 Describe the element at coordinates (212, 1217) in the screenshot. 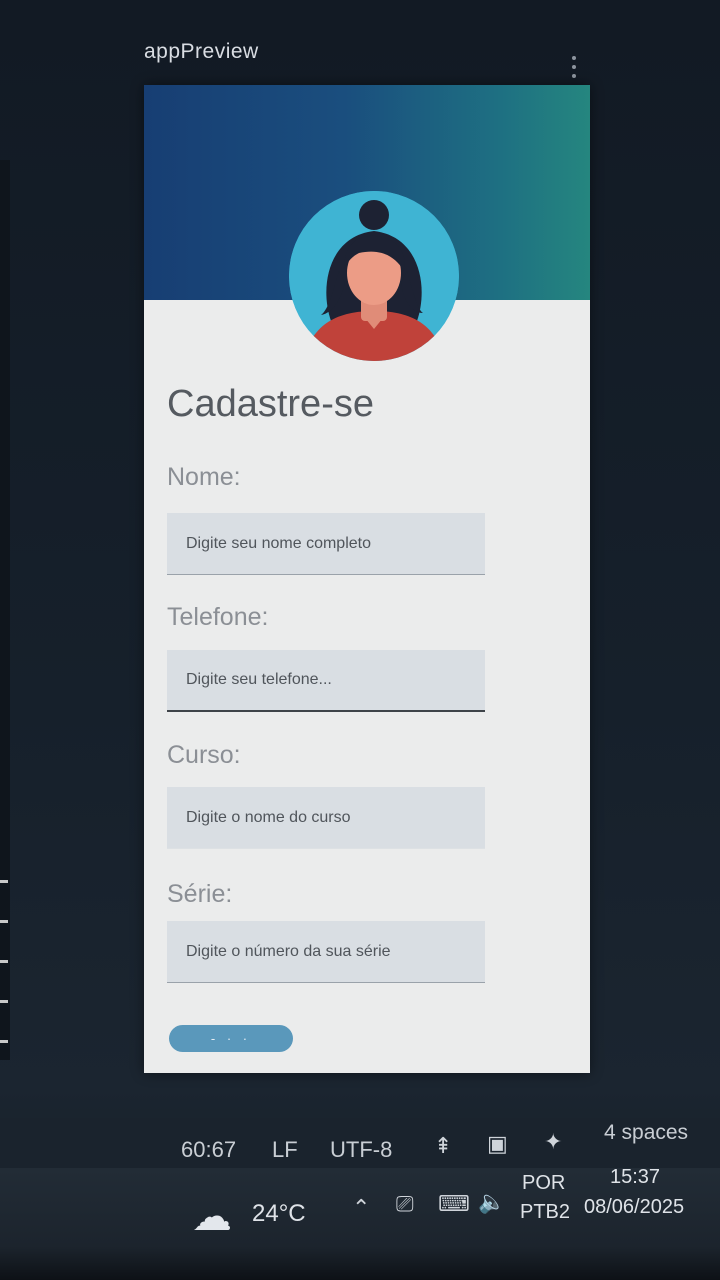

I see `cloud-weather-icon: ☁` at that location.